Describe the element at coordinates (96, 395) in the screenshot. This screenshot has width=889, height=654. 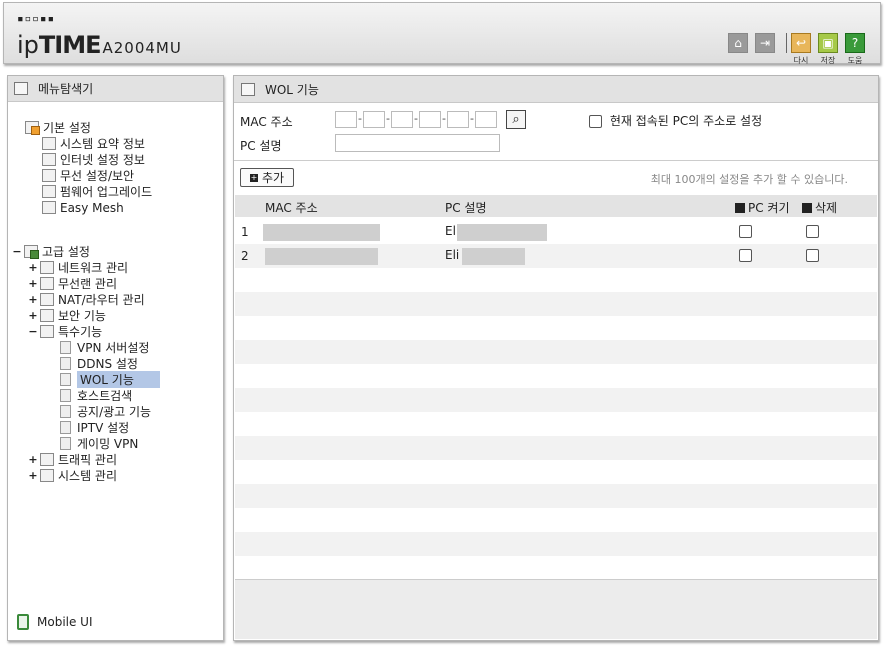
I see `tree-item-host-search: 호스트검색` at that location.